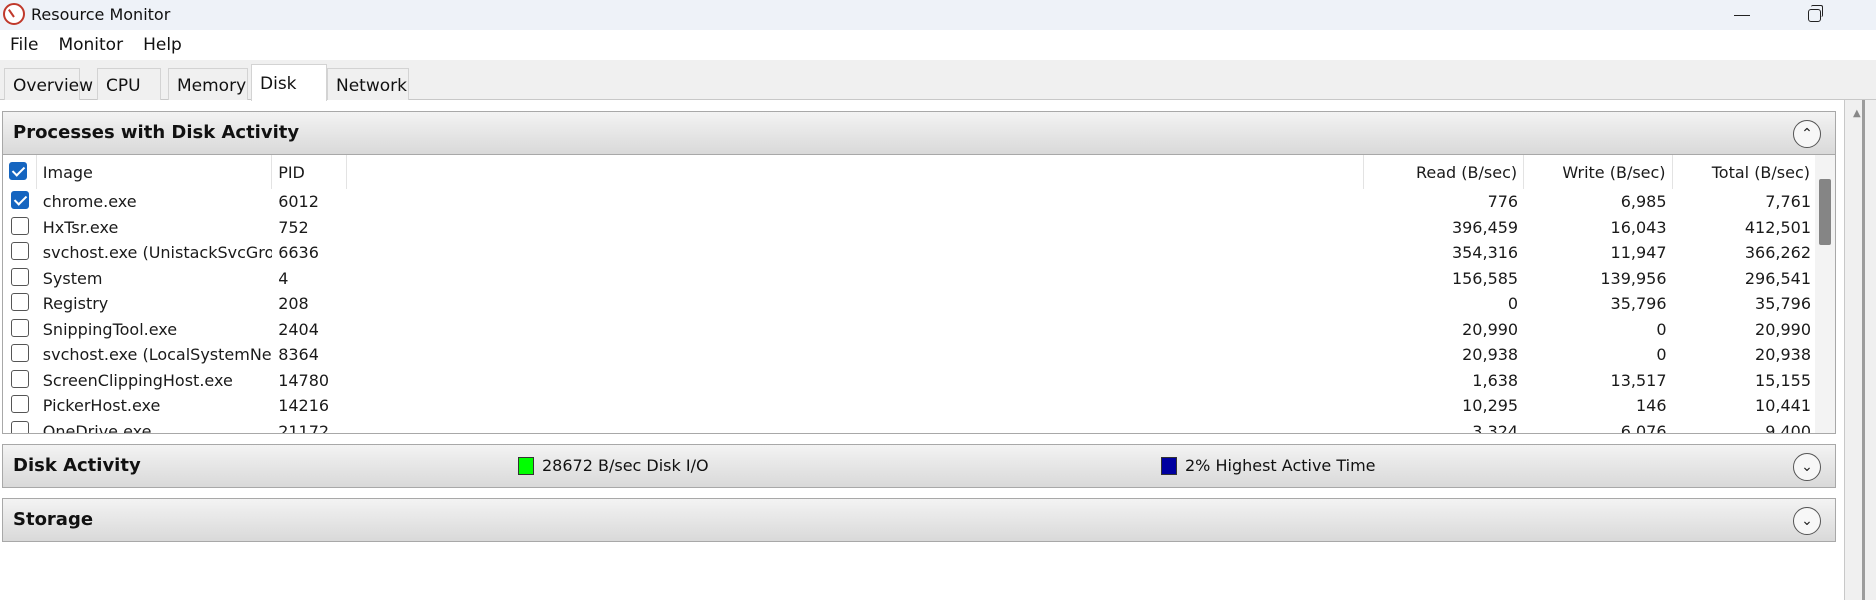 This screenshot has width=1876, height=600. What do you see at coordinates (1777, 252) in the screenshot?
I see `process-total: 366,262` at bounding box center [1777, 252].